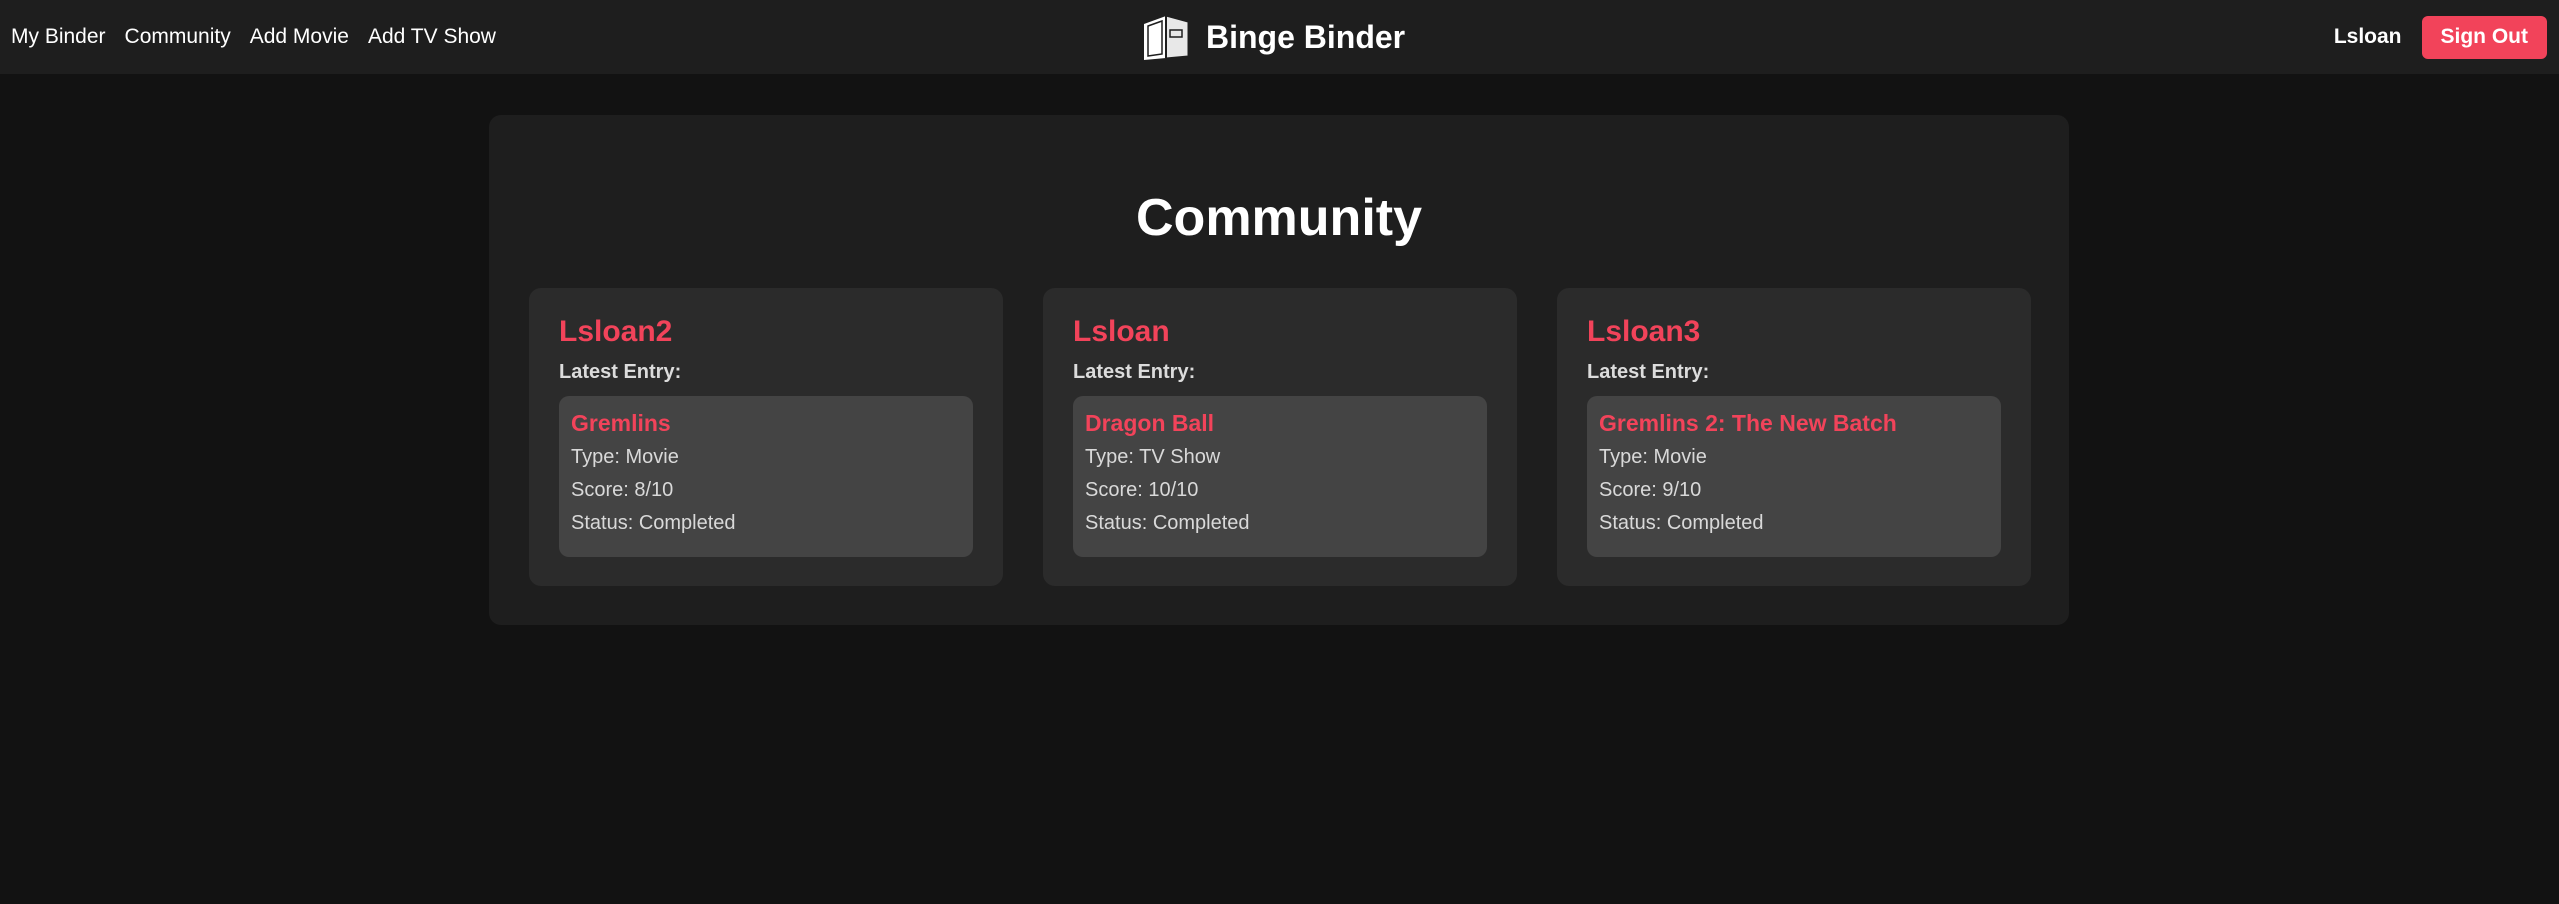  I want to click on sign-out-button: Sign Out, so click(2484, 37).